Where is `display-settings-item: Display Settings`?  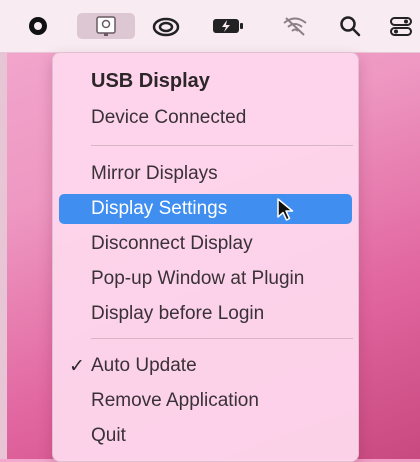 display-settings-item: Display Settings is located at coordinates (205, 209).